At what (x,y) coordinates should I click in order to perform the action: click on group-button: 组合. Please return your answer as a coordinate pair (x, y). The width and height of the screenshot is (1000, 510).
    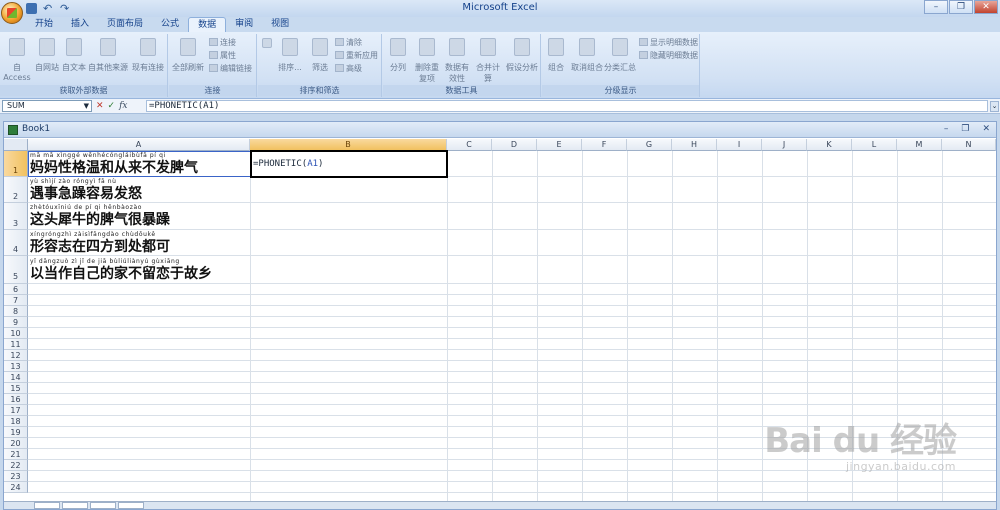
    Looking at the image, I should click on (556, 55).